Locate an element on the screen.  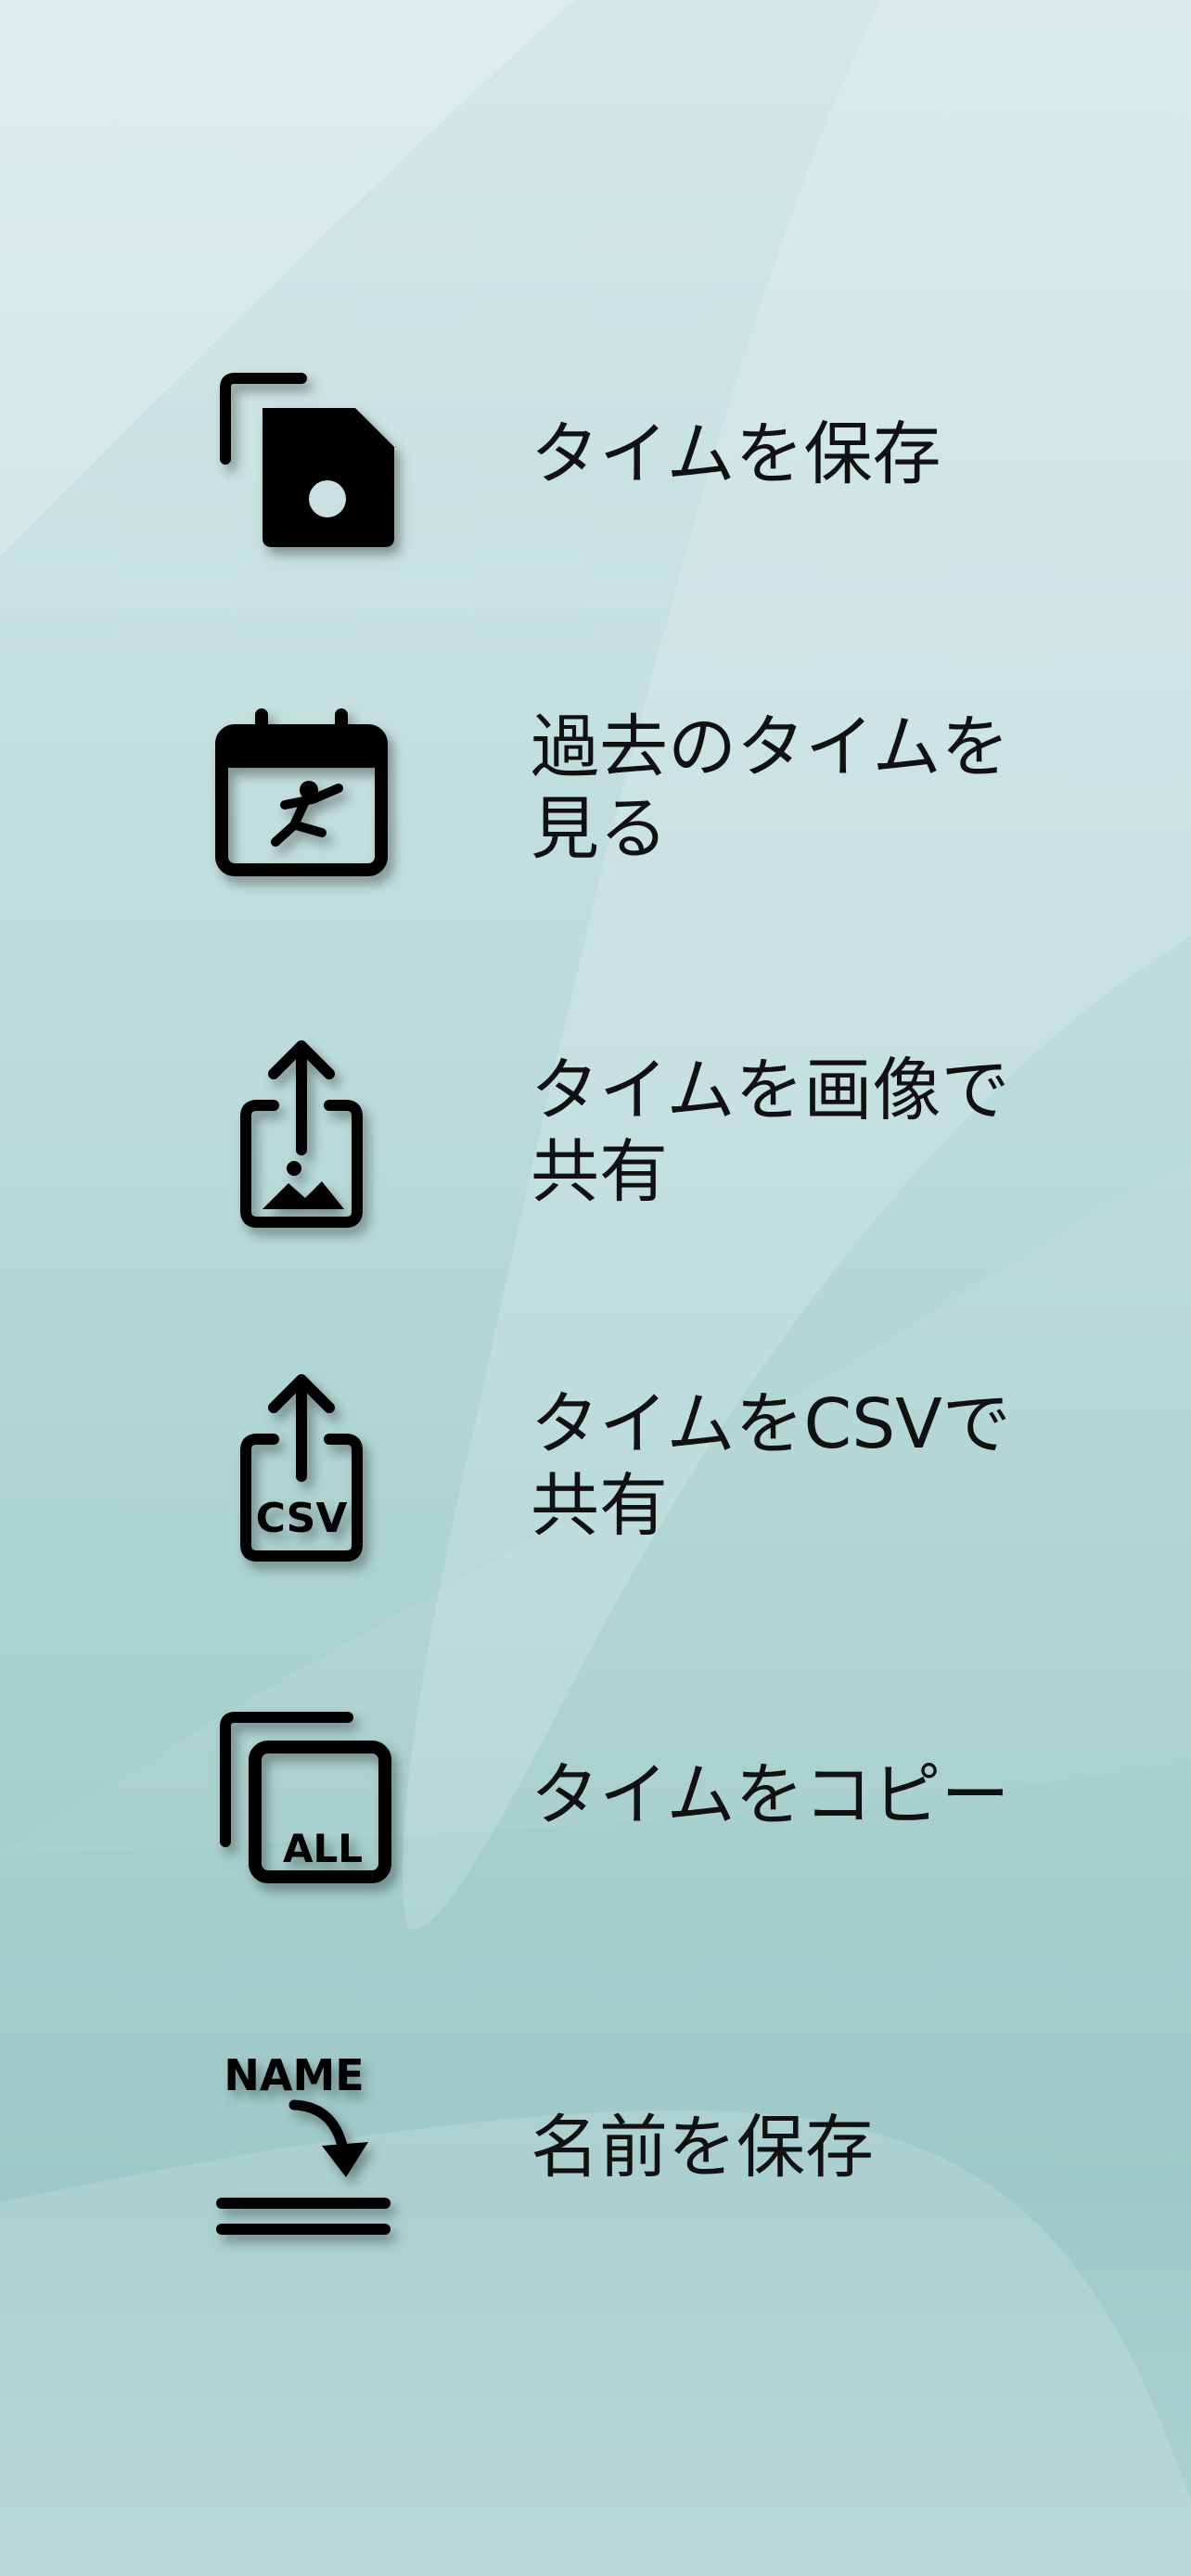
menu-item-label: 過去のタイムを見る is located at coordinates (770, 789).